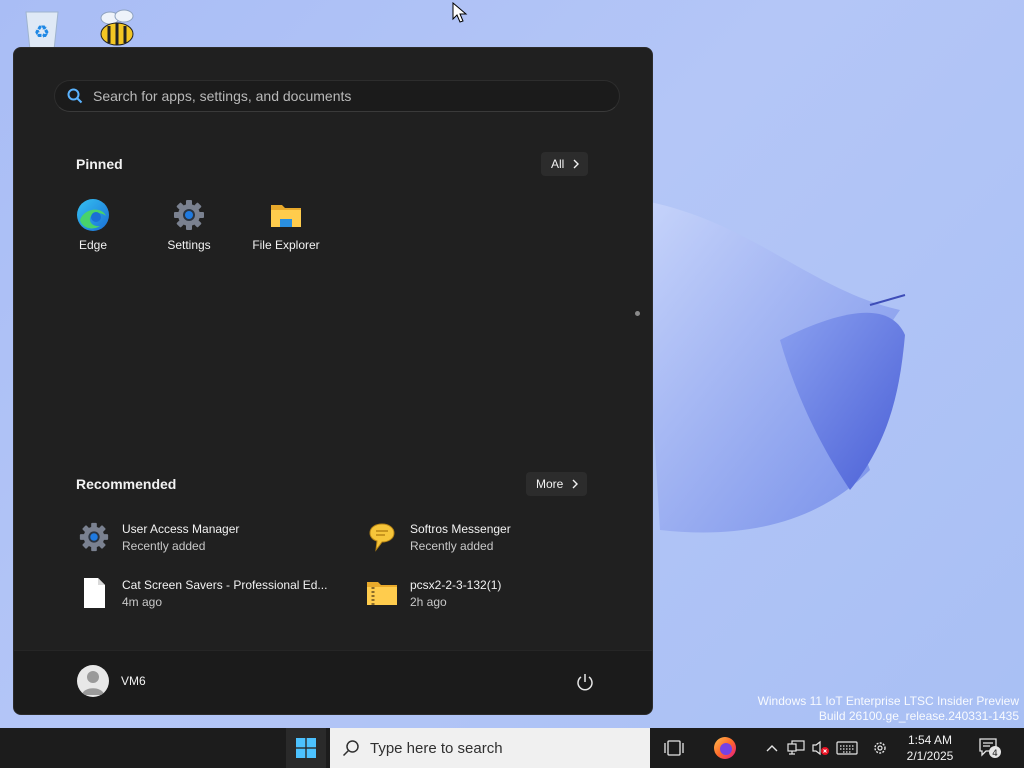 The width and height of the screenshot is (1024, 768). I want to click on pinned-title: Pinned, so click(99, 164).